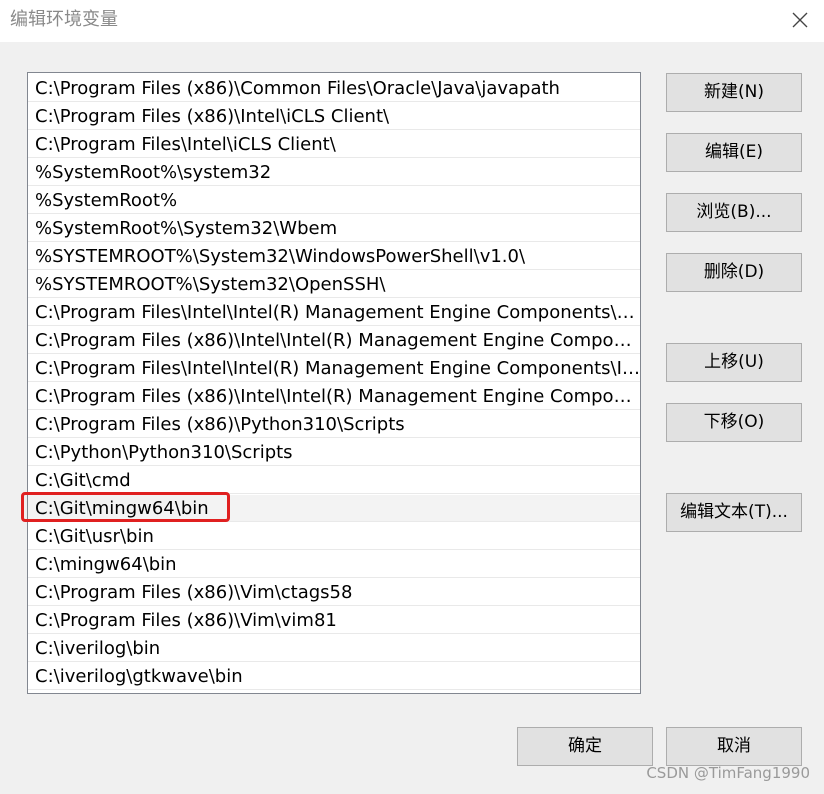 The image size is (824, 794). What do you see at coordinates (334, 536) in the screenshot?
I see `list-item: C:\Git\usr\bin` at bounding box center [334, 536].